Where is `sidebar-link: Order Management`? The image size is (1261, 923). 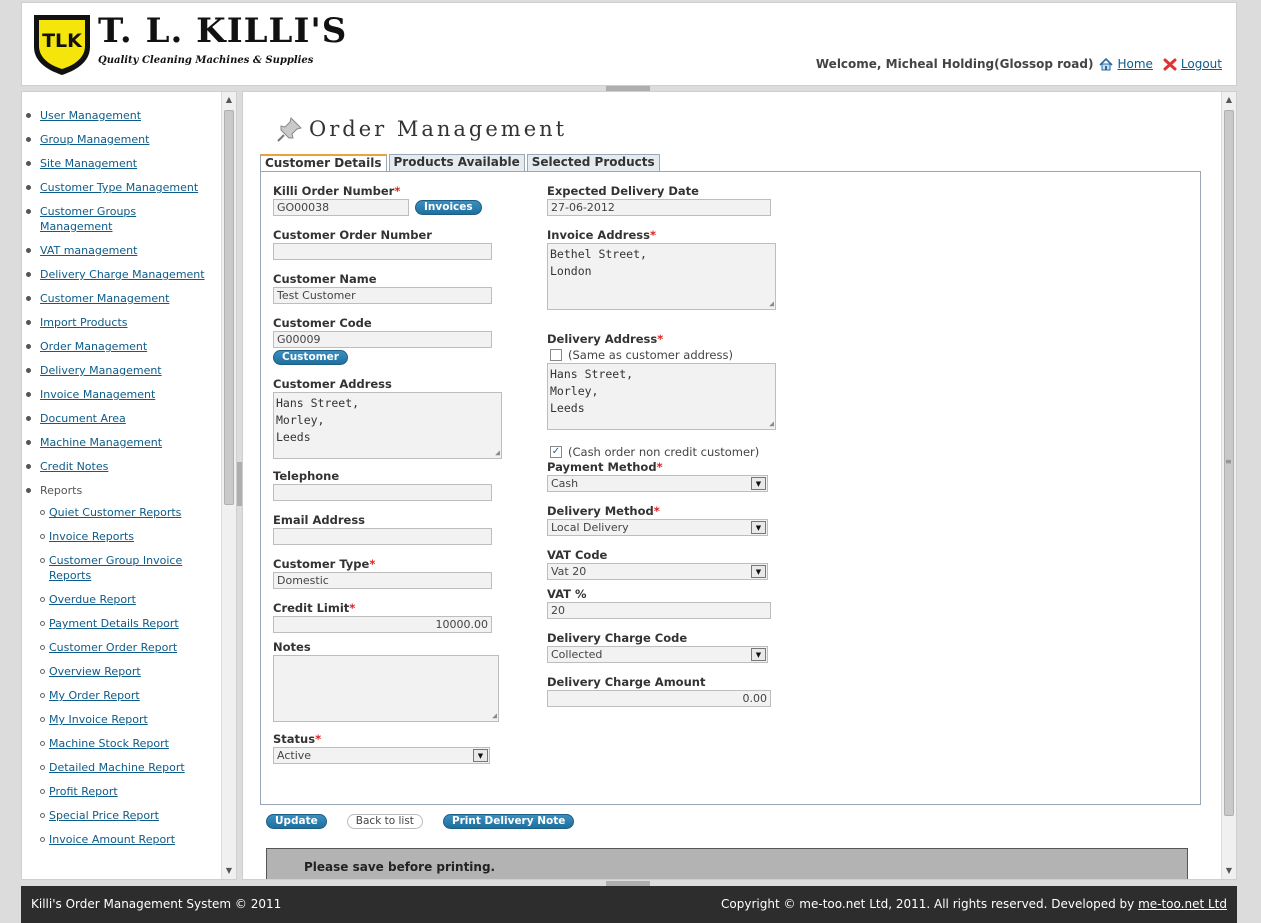 sidebar-link: Order Management is located at coordinates (93, 346).